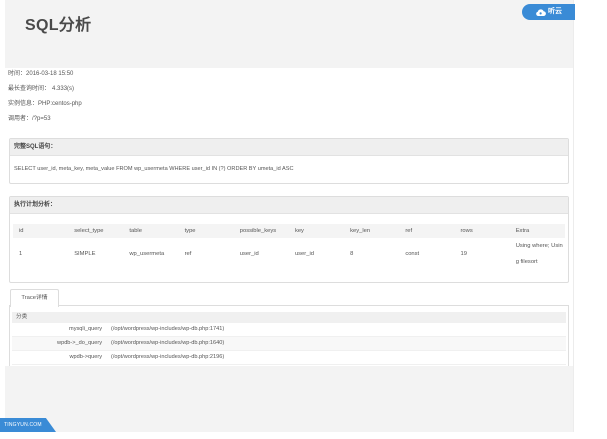  Describe the element at coordinates (29, 89) in the screenshot. I see `info-label: 最长查询时间：` at that location.